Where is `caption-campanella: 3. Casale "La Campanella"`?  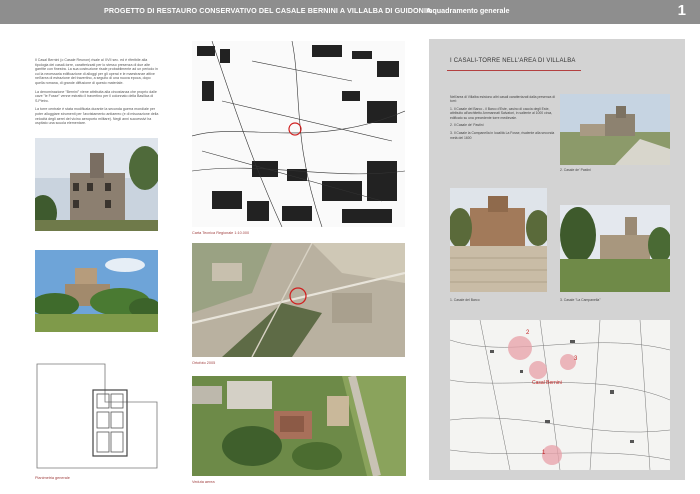 caption-campanella: 3. Casale "La Campanella" is located at coordinates (580, 300).